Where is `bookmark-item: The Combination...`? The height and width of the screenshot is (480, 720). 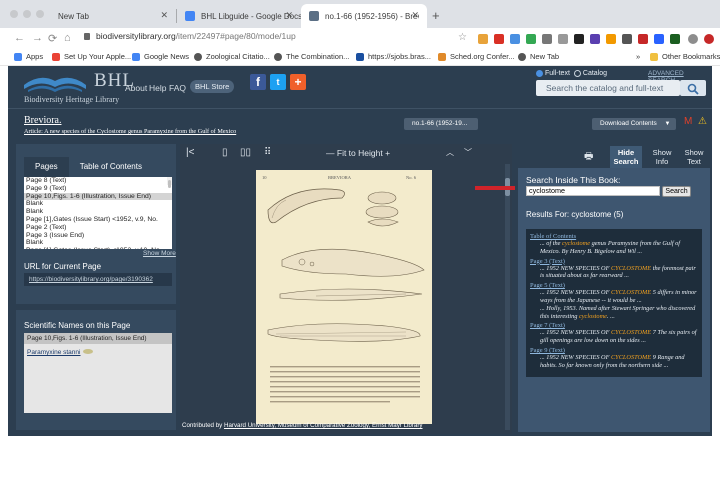
bookmark-item: The Combination... is located at coordinates (311, 56).